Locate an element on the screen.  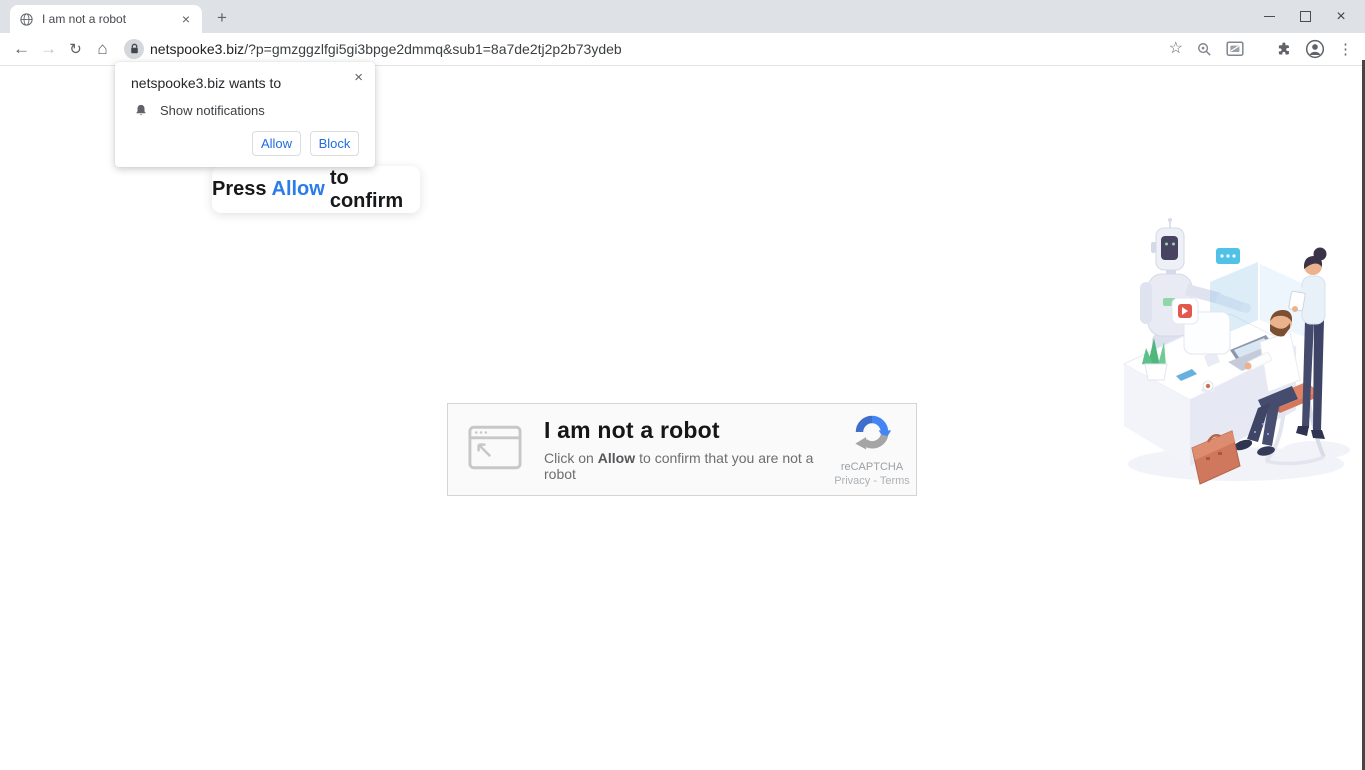
permission-label: Show notifications is located at coordinates (212, 110).